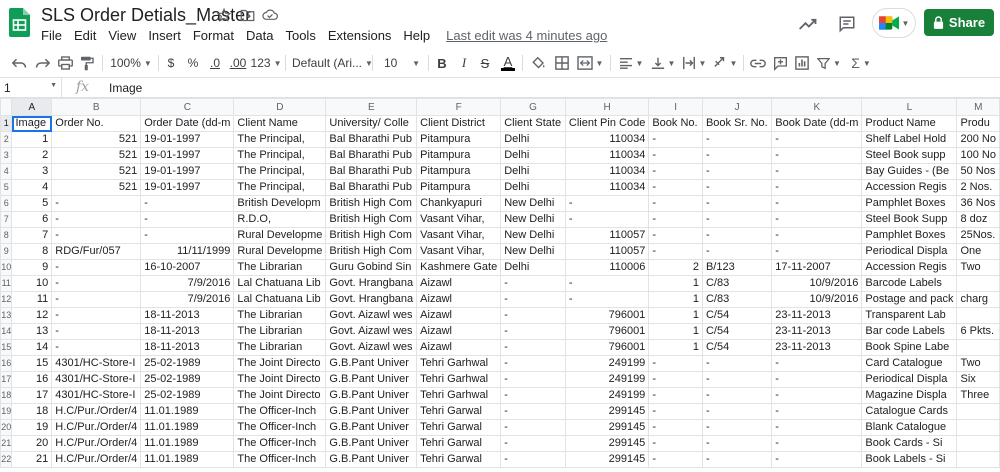  What do you see at coordinates (533, 347) in the screenshot?
I see `cell-g15: -` at bounding box center [533, 347].